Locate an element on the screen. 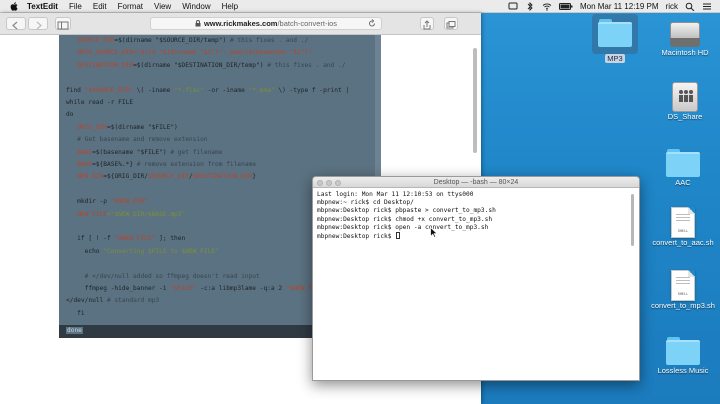  clock: Mon Mar 11 12:19 PM is located at coordinates (619, 6).